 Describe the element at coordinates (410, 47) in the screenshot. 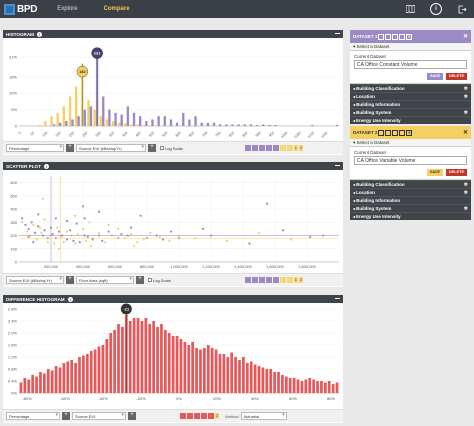

I see `dataset1-select: ▾ Select a Dataset` at that location.